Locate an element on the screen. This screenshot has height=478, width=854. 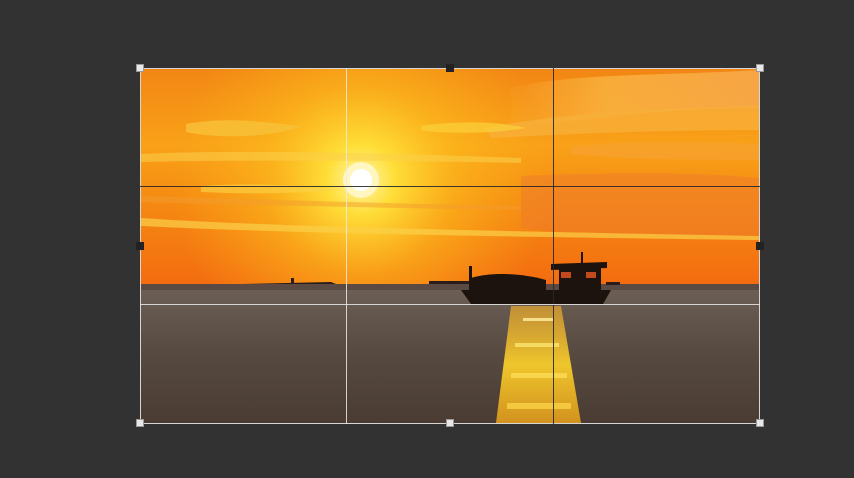
crop-handle-middle-left is located at coordinates (140, 246).